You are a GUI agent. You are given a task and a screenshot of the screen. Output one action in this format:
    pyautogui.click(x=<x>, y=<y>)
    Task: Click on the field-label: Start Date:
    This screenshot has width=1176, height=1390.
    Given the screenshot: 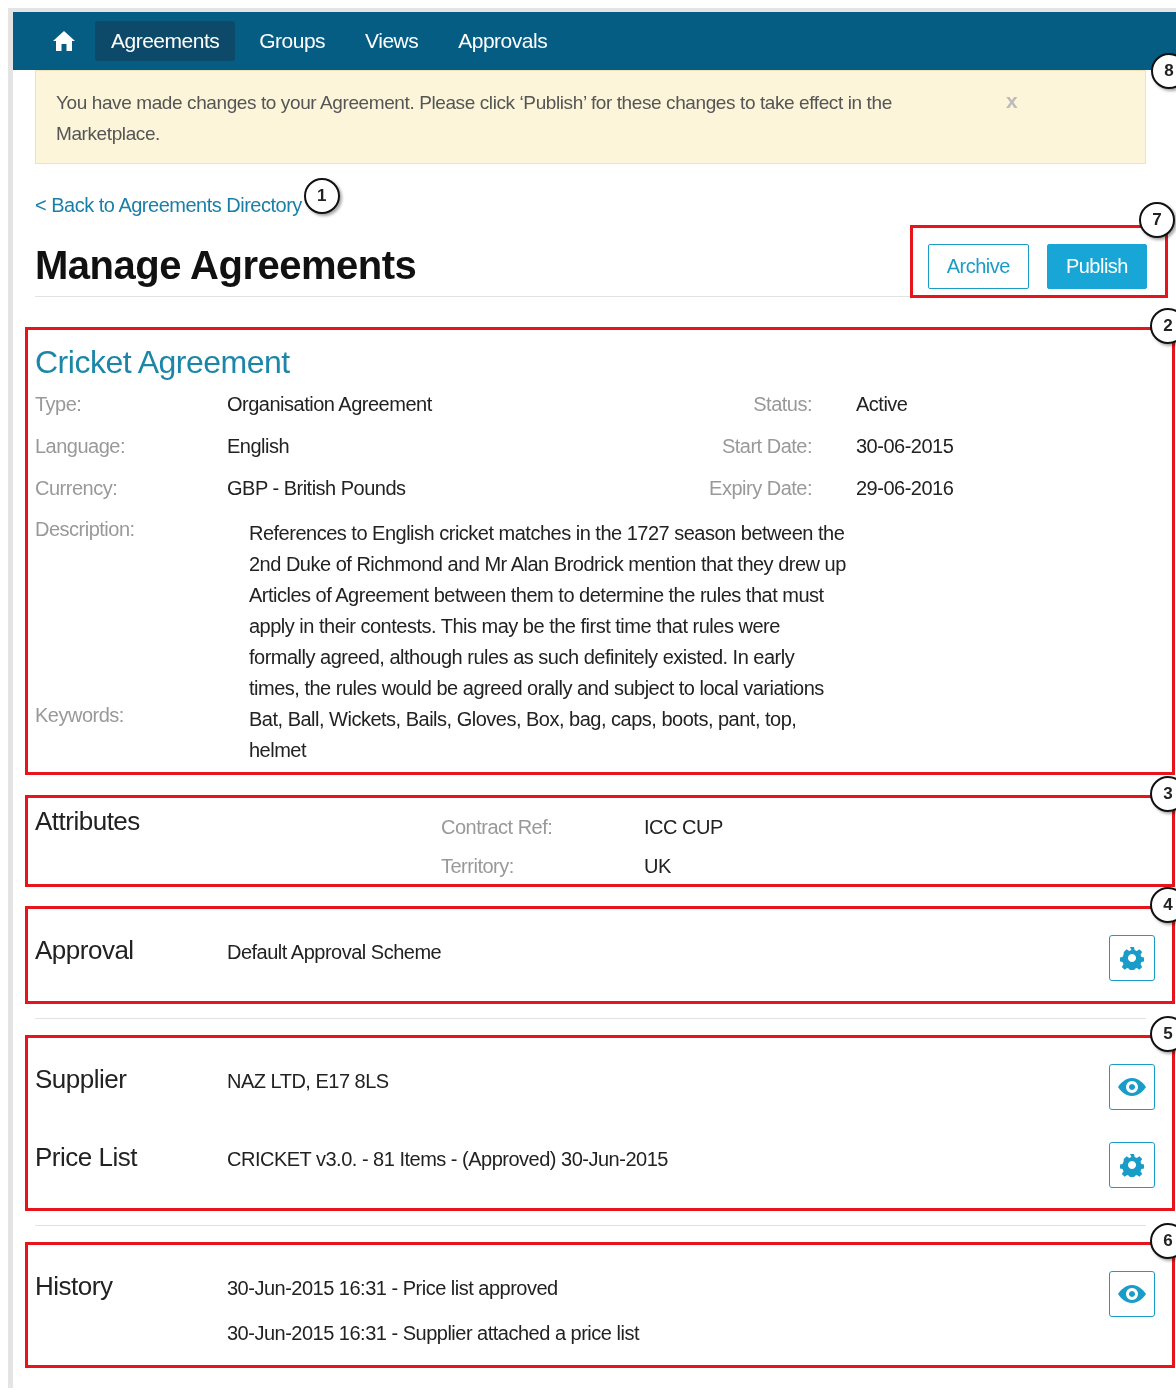 What is the action you would take?
    pyautogui.click(x=766, y=446)
    